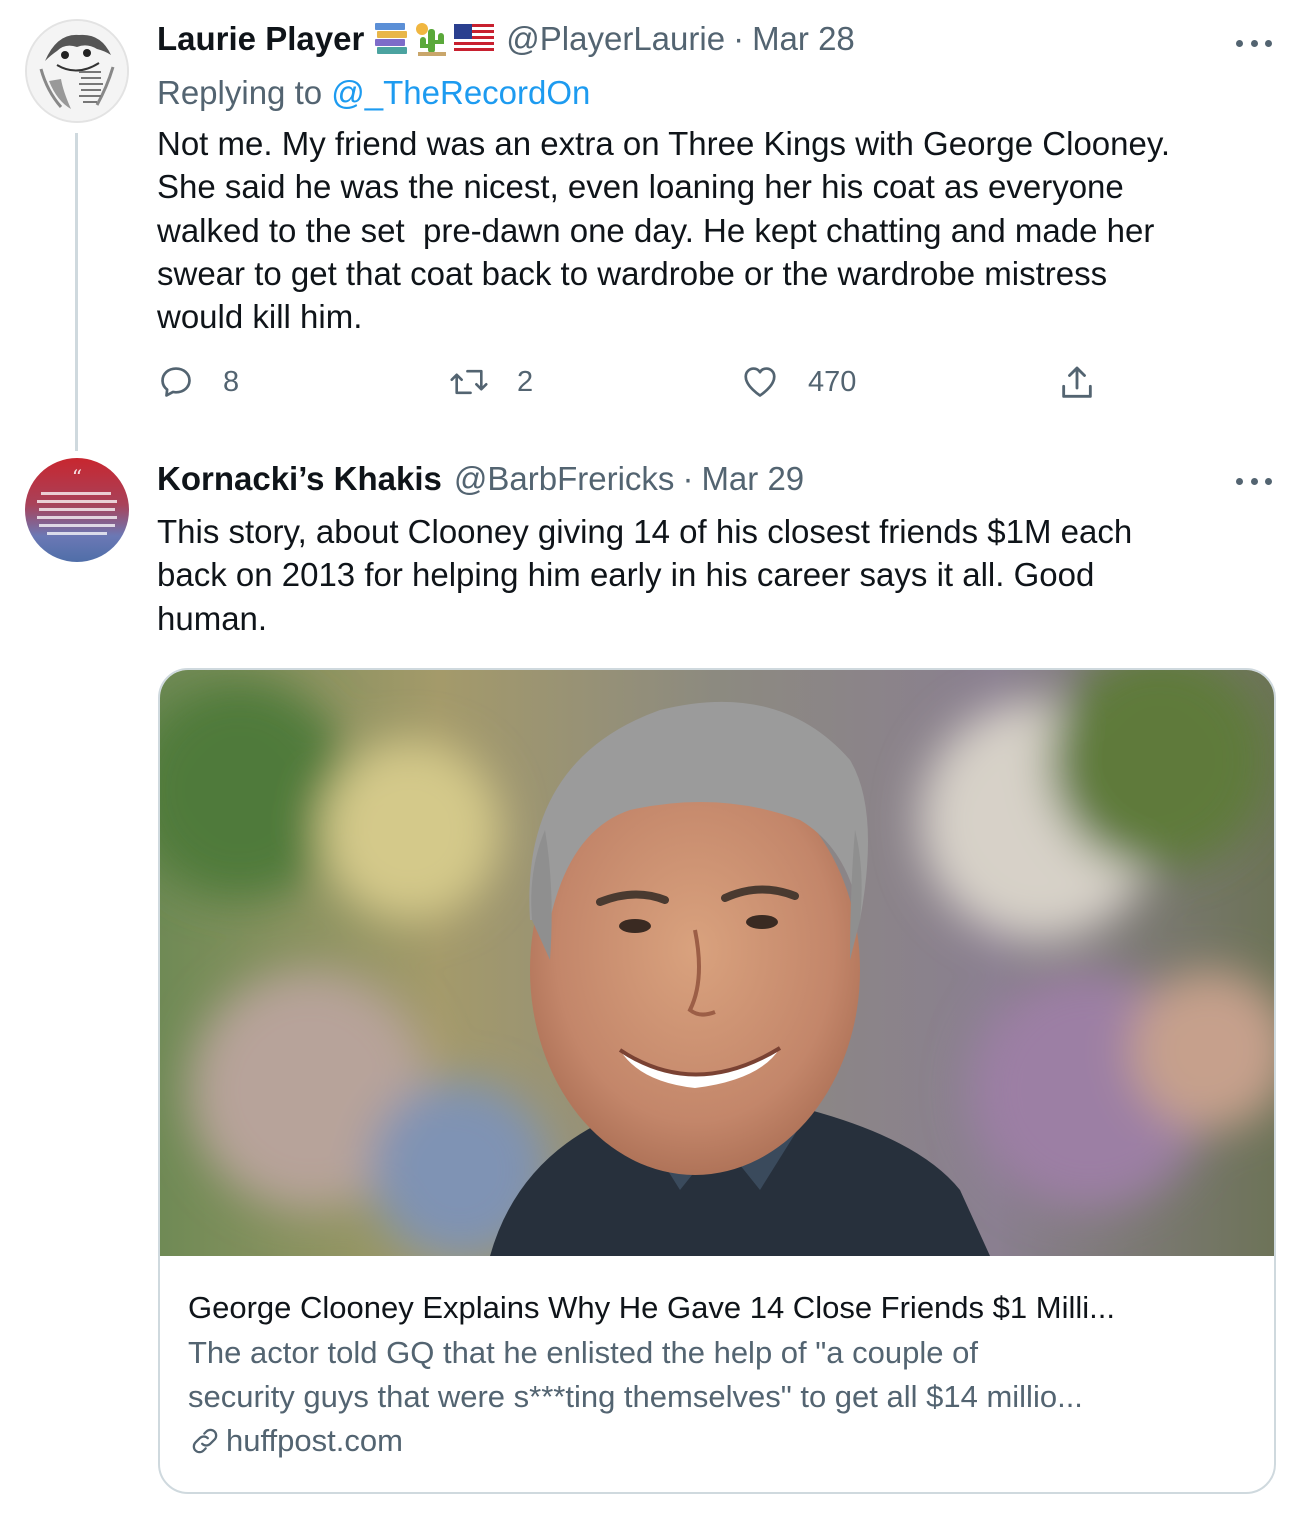 This screenshot has height=1516, width=1300. What do you see at coordinates (760, 382) in the screenshot?
I see `heart-icon` at bounding box center [760, 382].